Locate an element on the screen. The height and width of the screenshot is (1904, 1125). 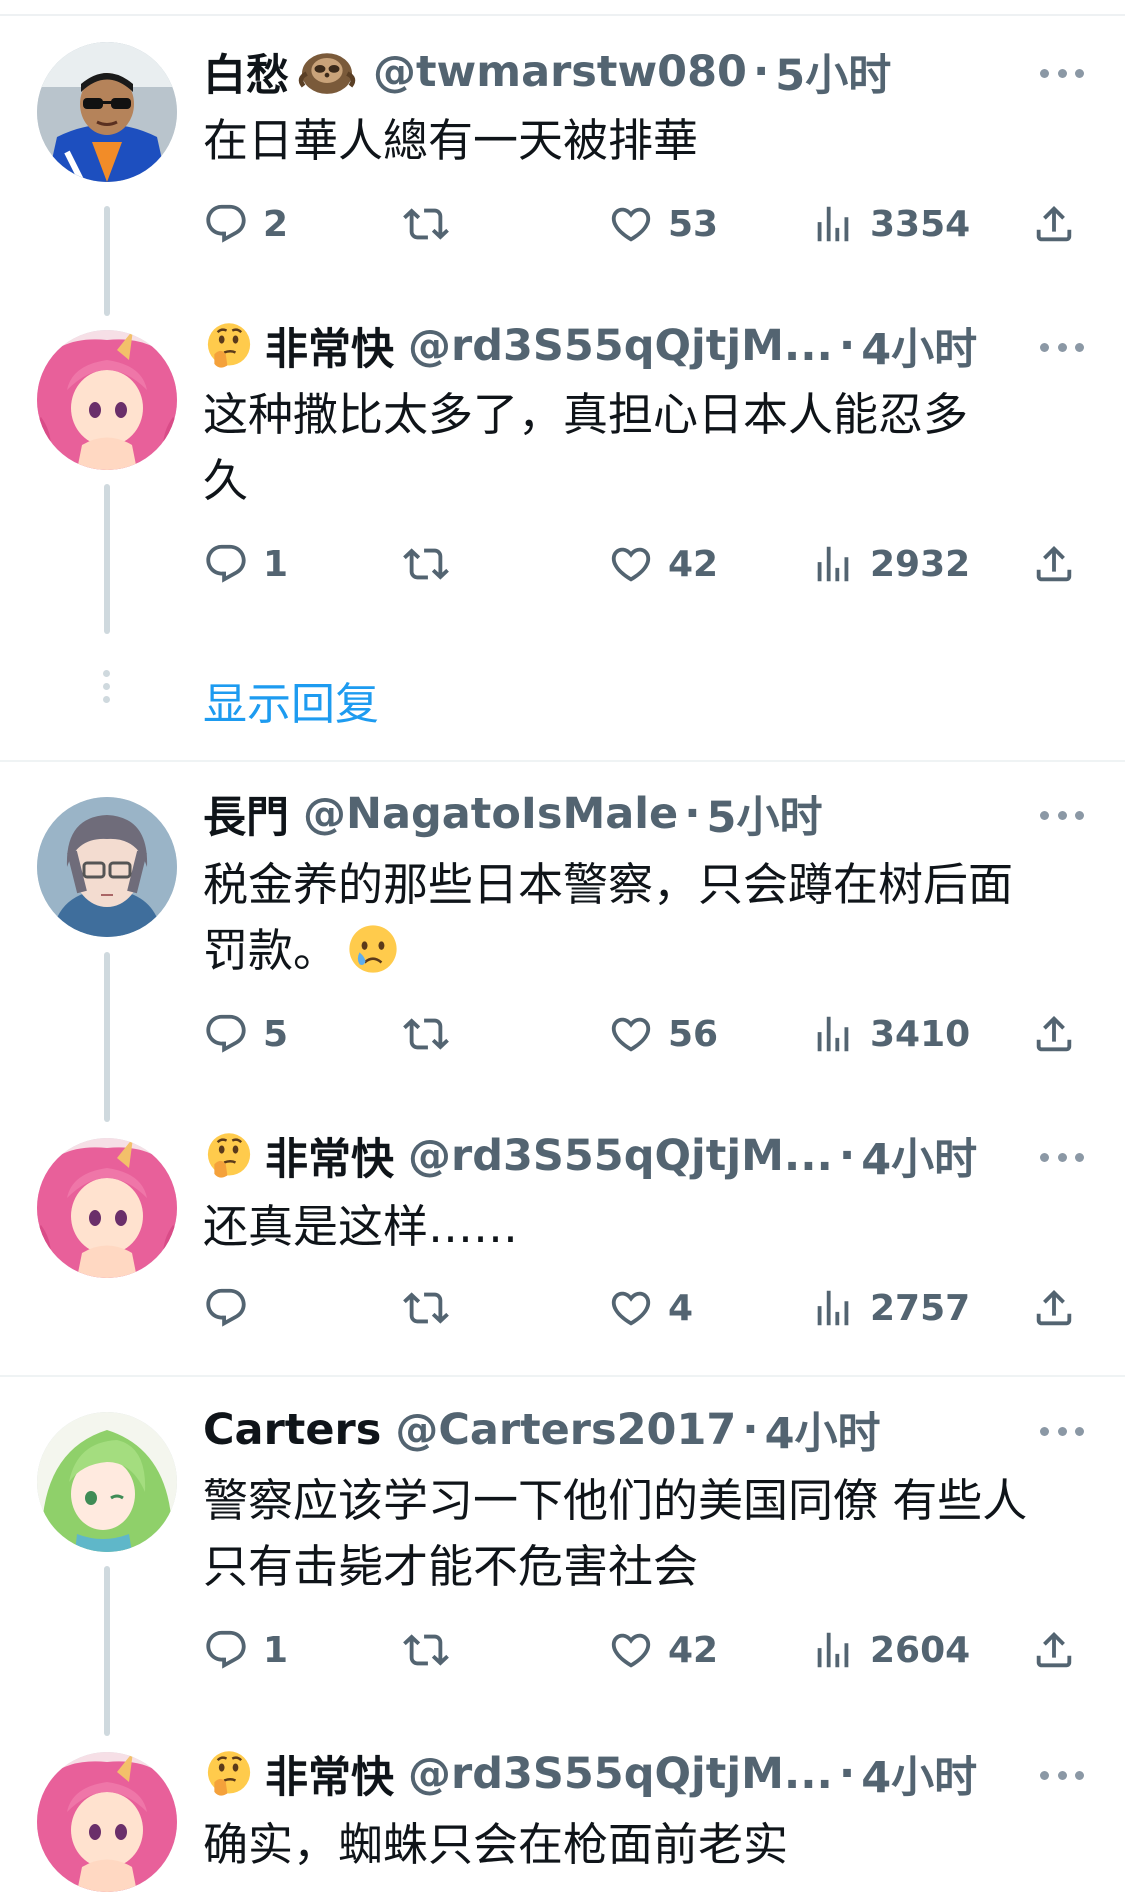
display-name: 白愁 is located at coordinates (281, 72).